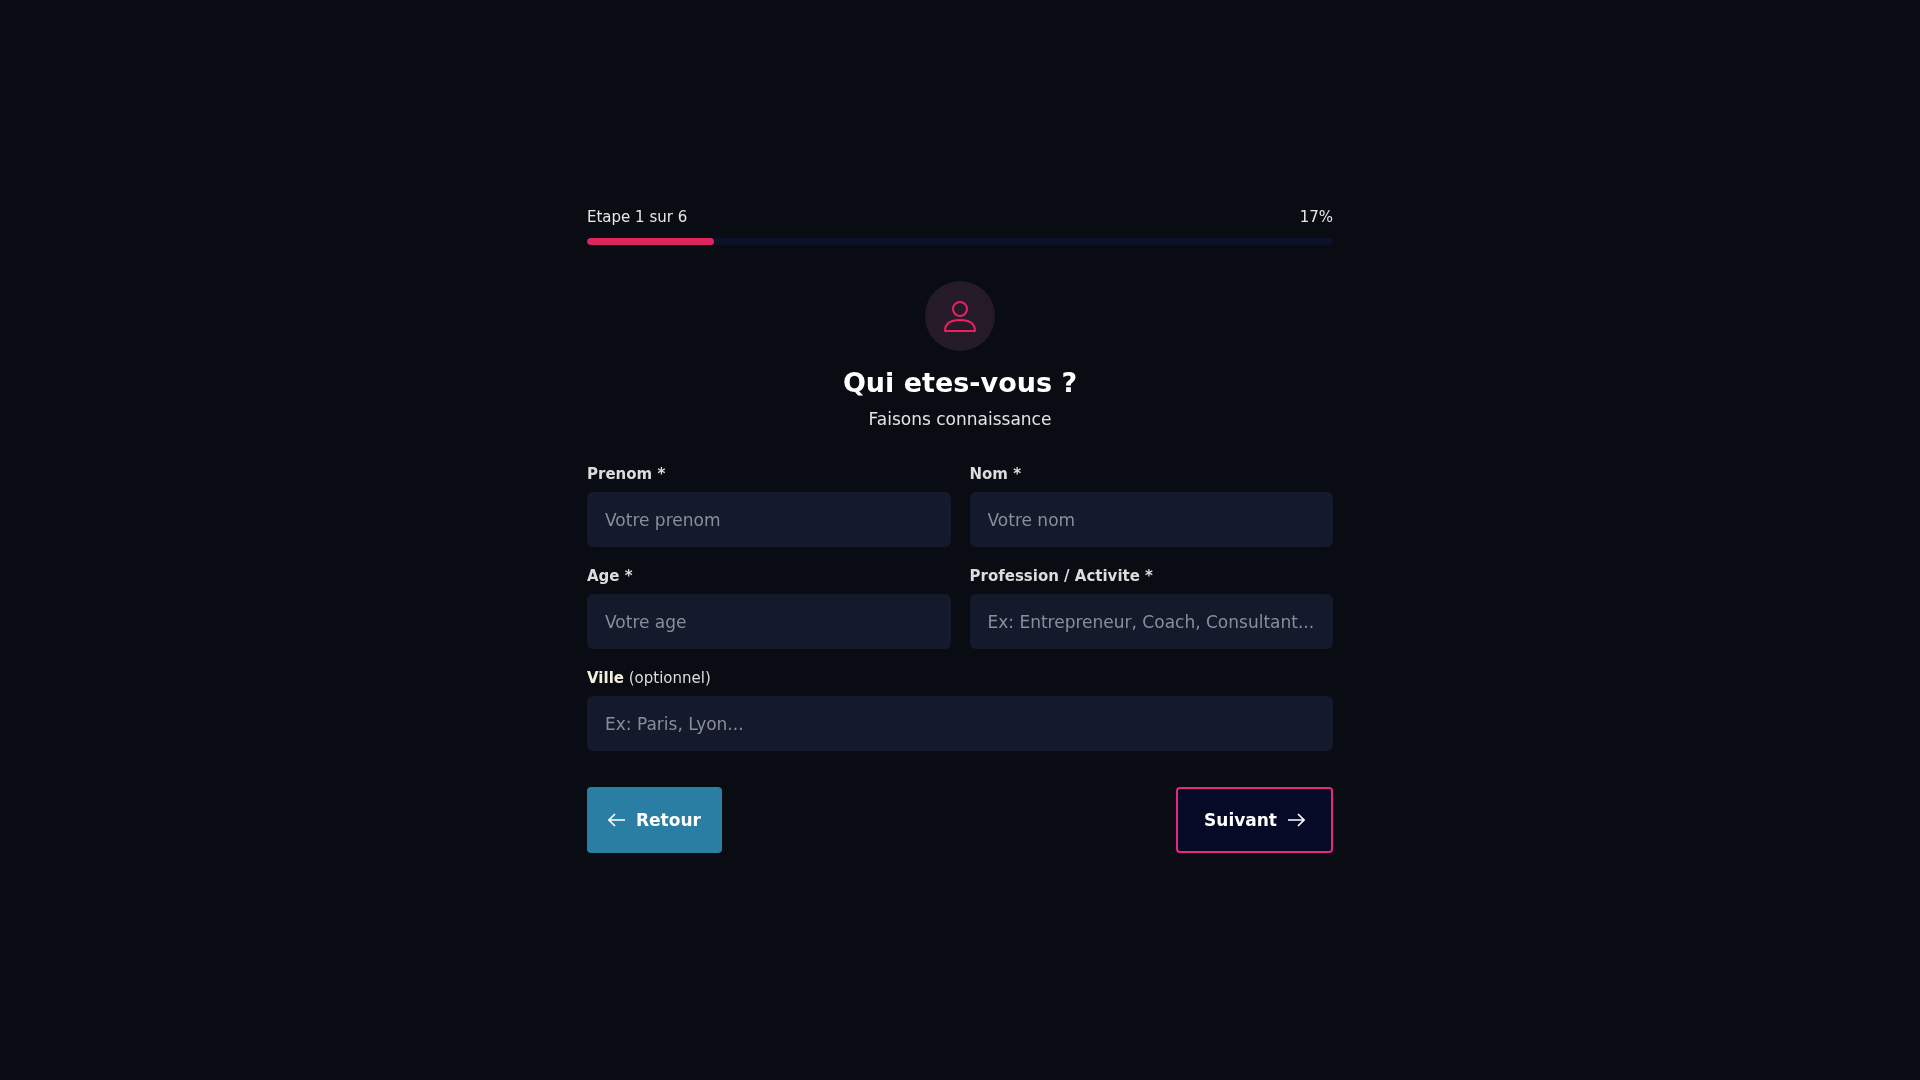 The height and width of the screenshot is (1080, 1920). I want to click on input-field: Votre age, so click(769, 622).